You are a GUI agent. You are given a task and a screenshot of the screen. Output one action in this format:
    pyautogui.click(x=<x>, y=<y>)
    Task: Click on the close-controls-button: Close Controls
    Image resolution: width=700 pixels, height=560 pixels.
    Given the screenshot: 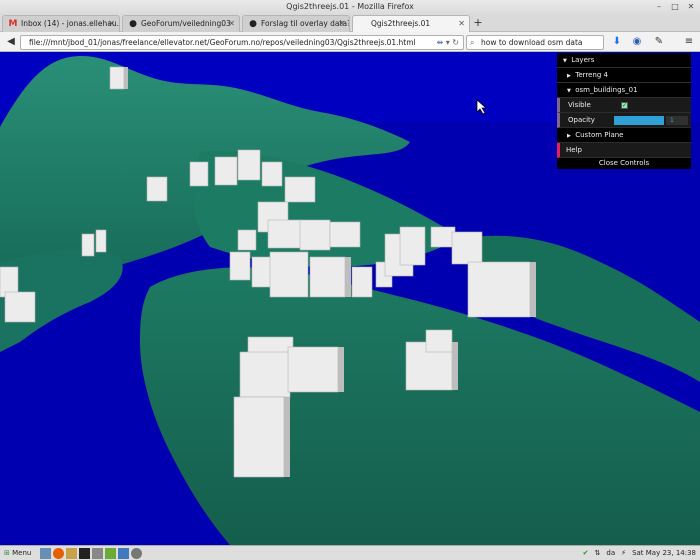 What is the action you would take?
    pyautogui.click(x=624, y=163)
    